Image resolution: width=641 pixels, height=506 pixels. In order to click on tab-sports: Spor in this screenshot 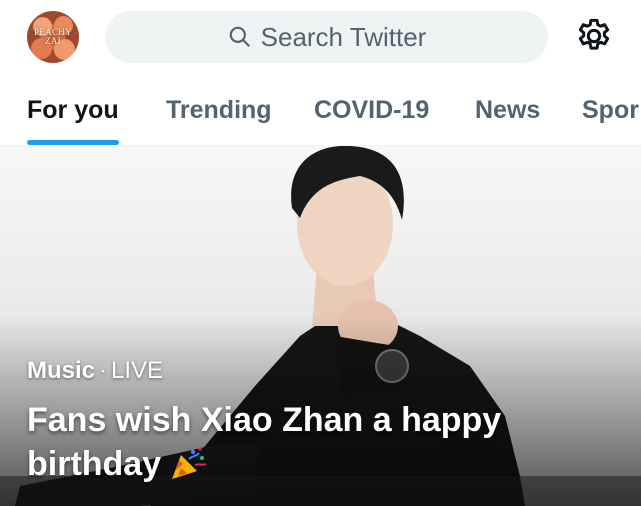, I will do `click(610, 111)`.